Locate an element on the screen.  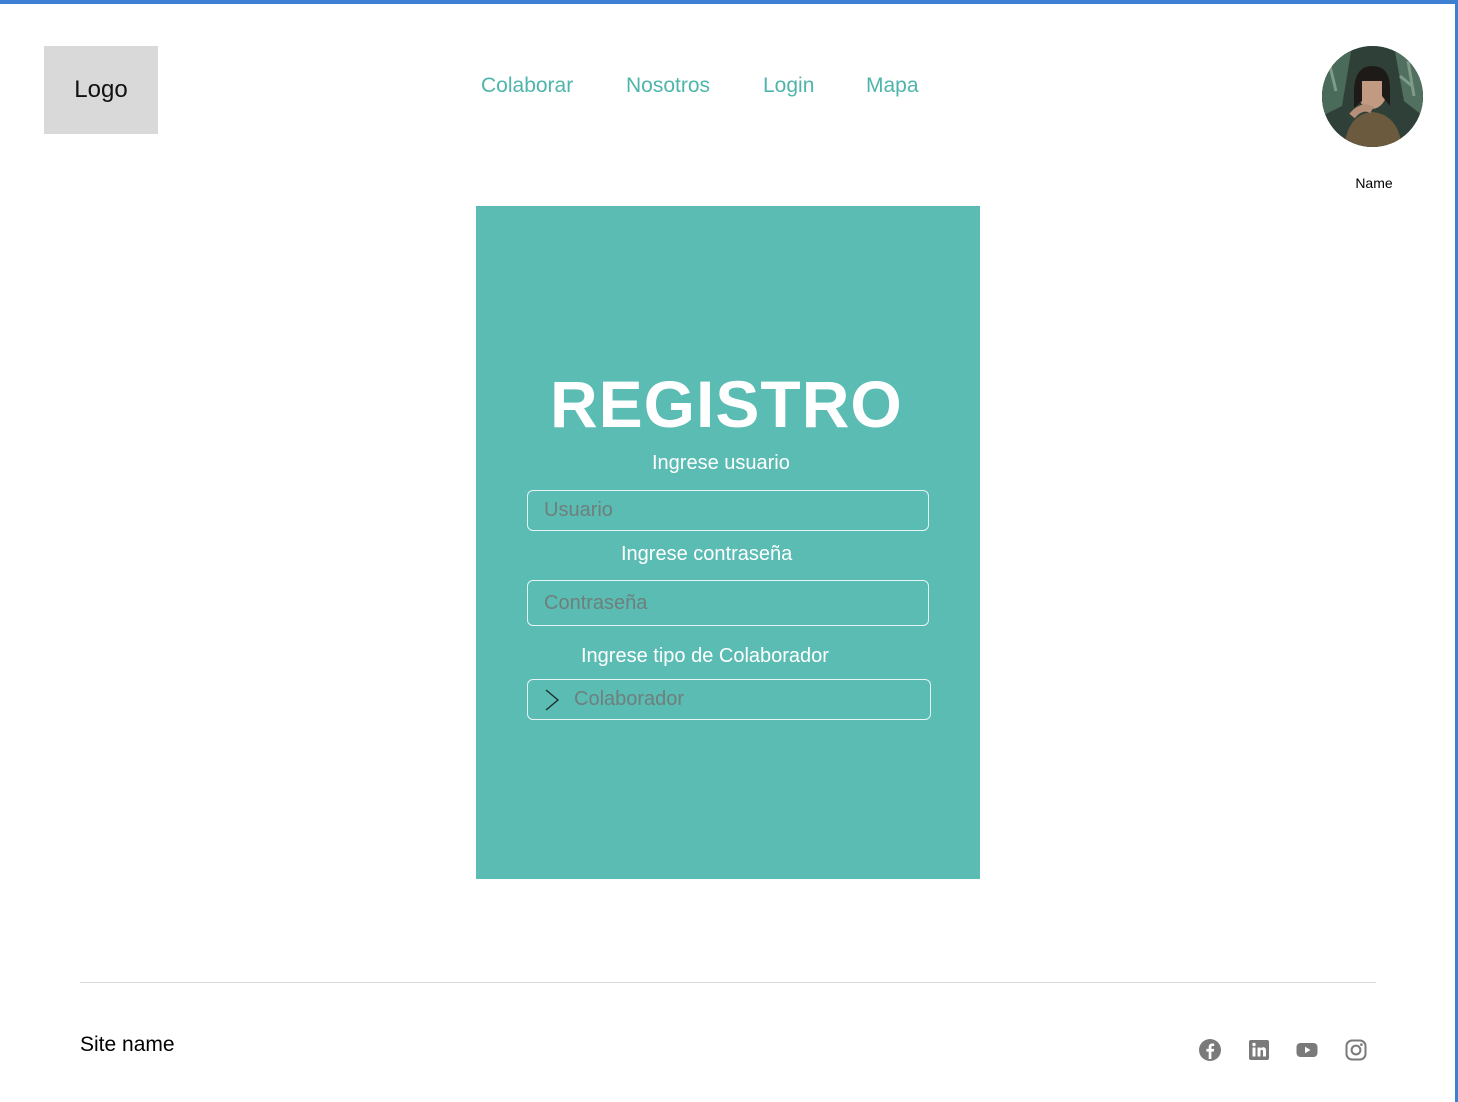
youtube-icon is located at coordinates (1307, 1050).